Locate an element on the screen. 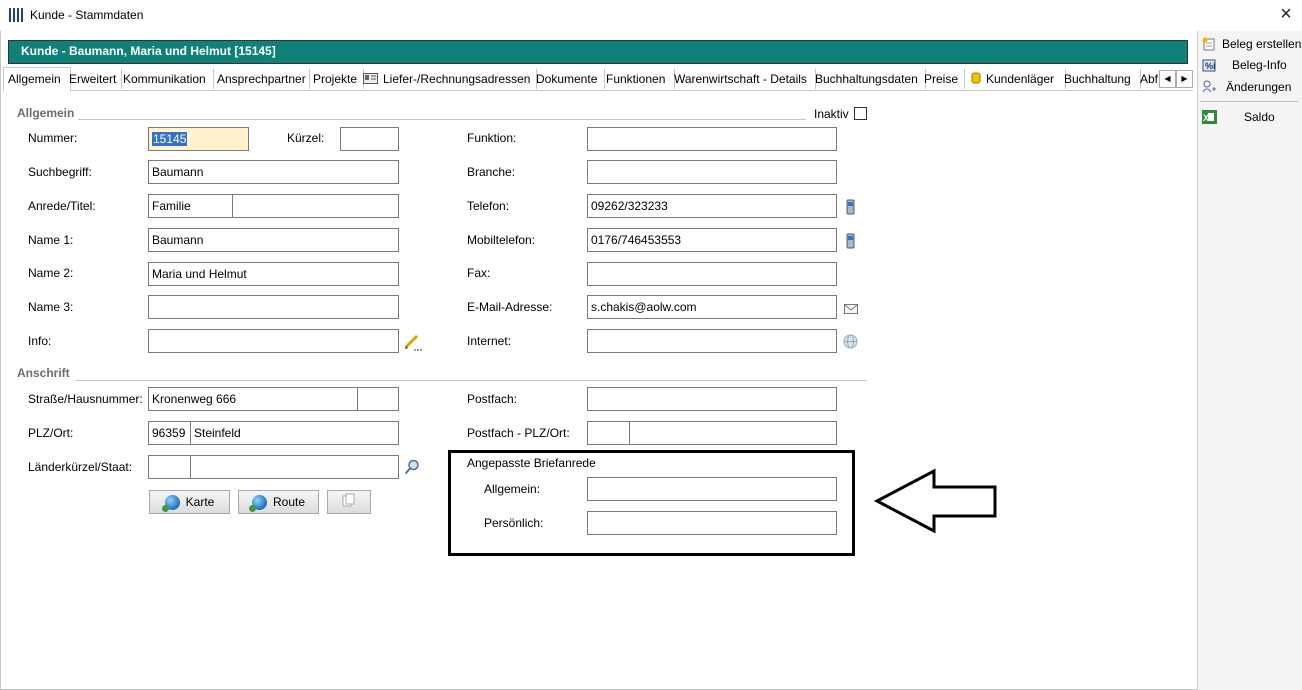 The height and width of the screenshot is (690, 1302). anrede-allgemein-field is located at coordinates (712, 489).